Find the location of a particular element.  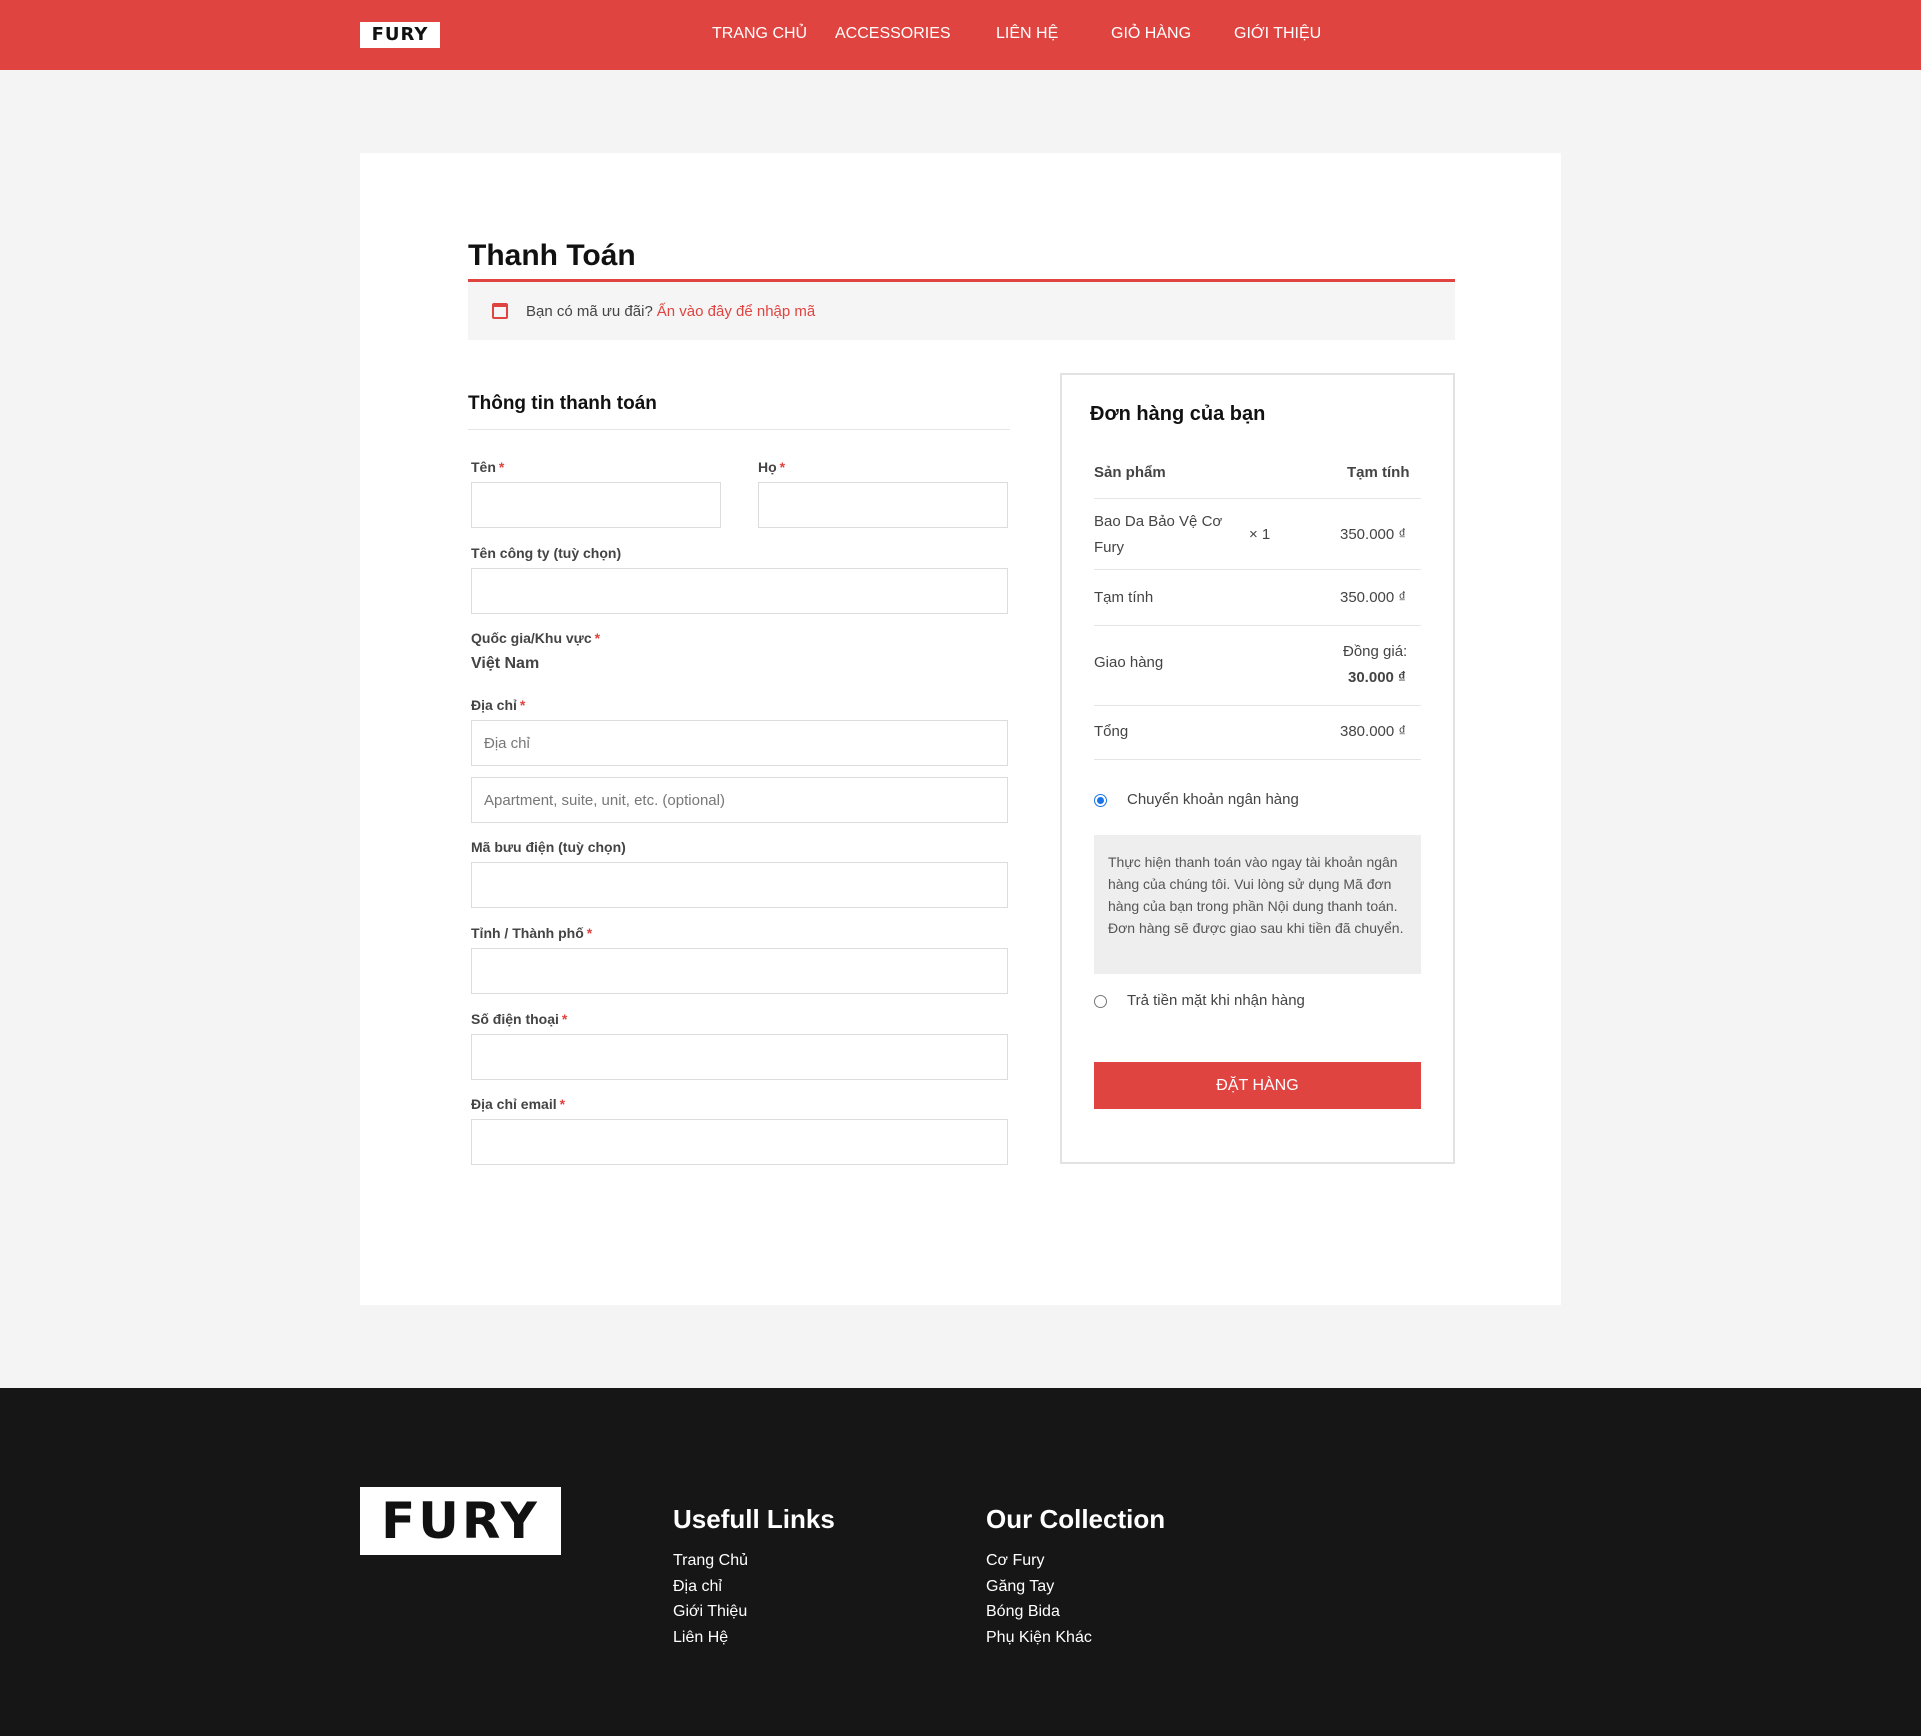

country-value: Việt Nam is located at coordinates (505, 663).